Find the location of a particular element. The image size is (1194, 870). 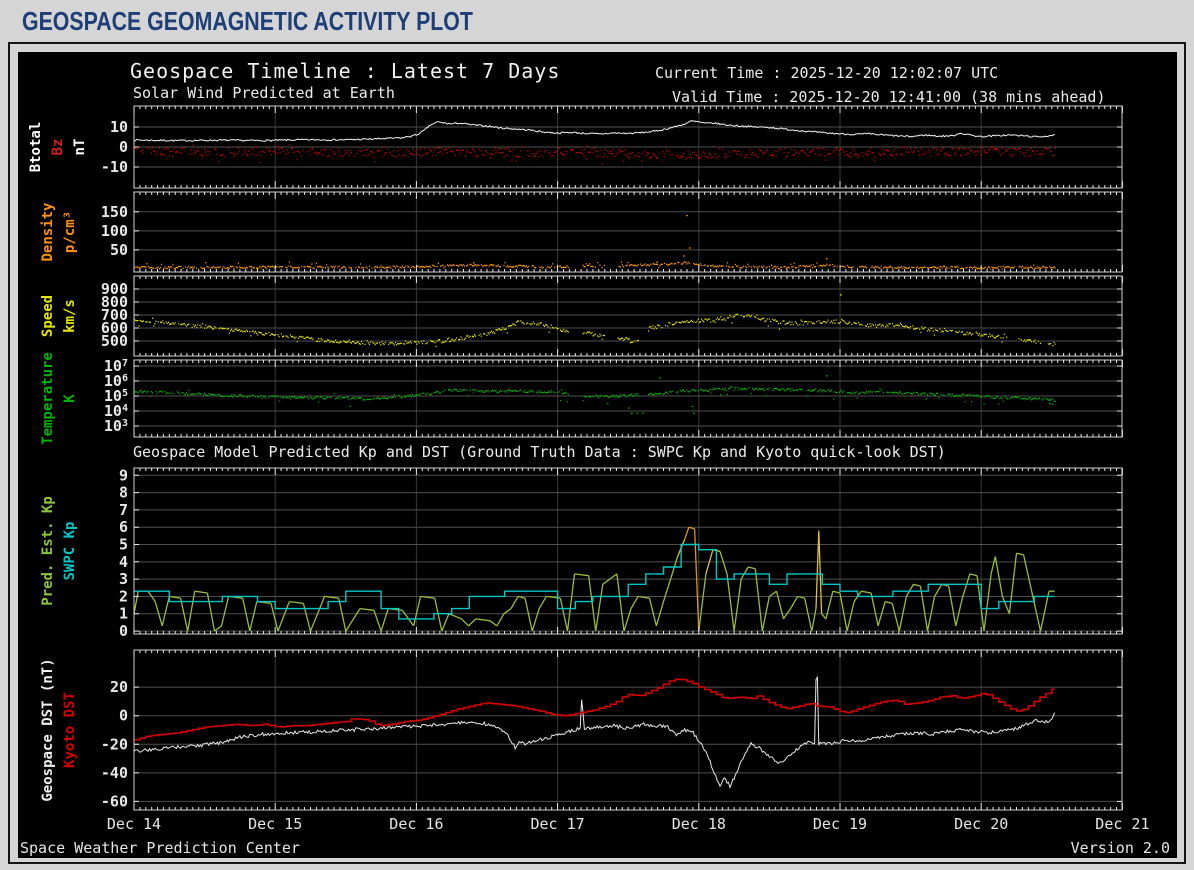

axis-label-bz: Bz is located at coordinates (58, 147).